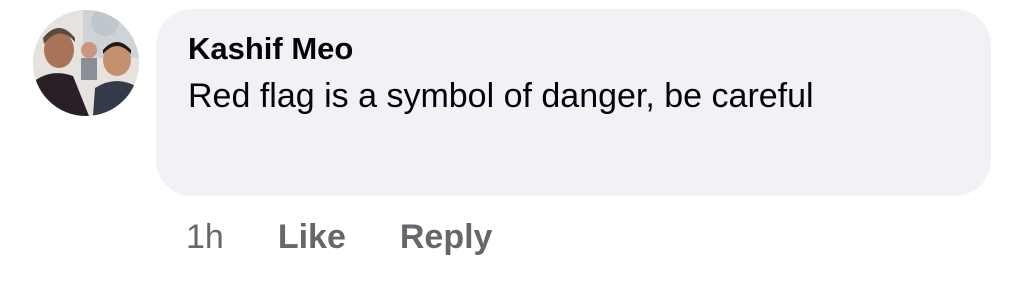 Image resolution: width=1024 pixels, height=302 pixels. Describe the element at coordinates (205, 237) in the screenshot. I see `comment-timestamp: 1h` at that location.